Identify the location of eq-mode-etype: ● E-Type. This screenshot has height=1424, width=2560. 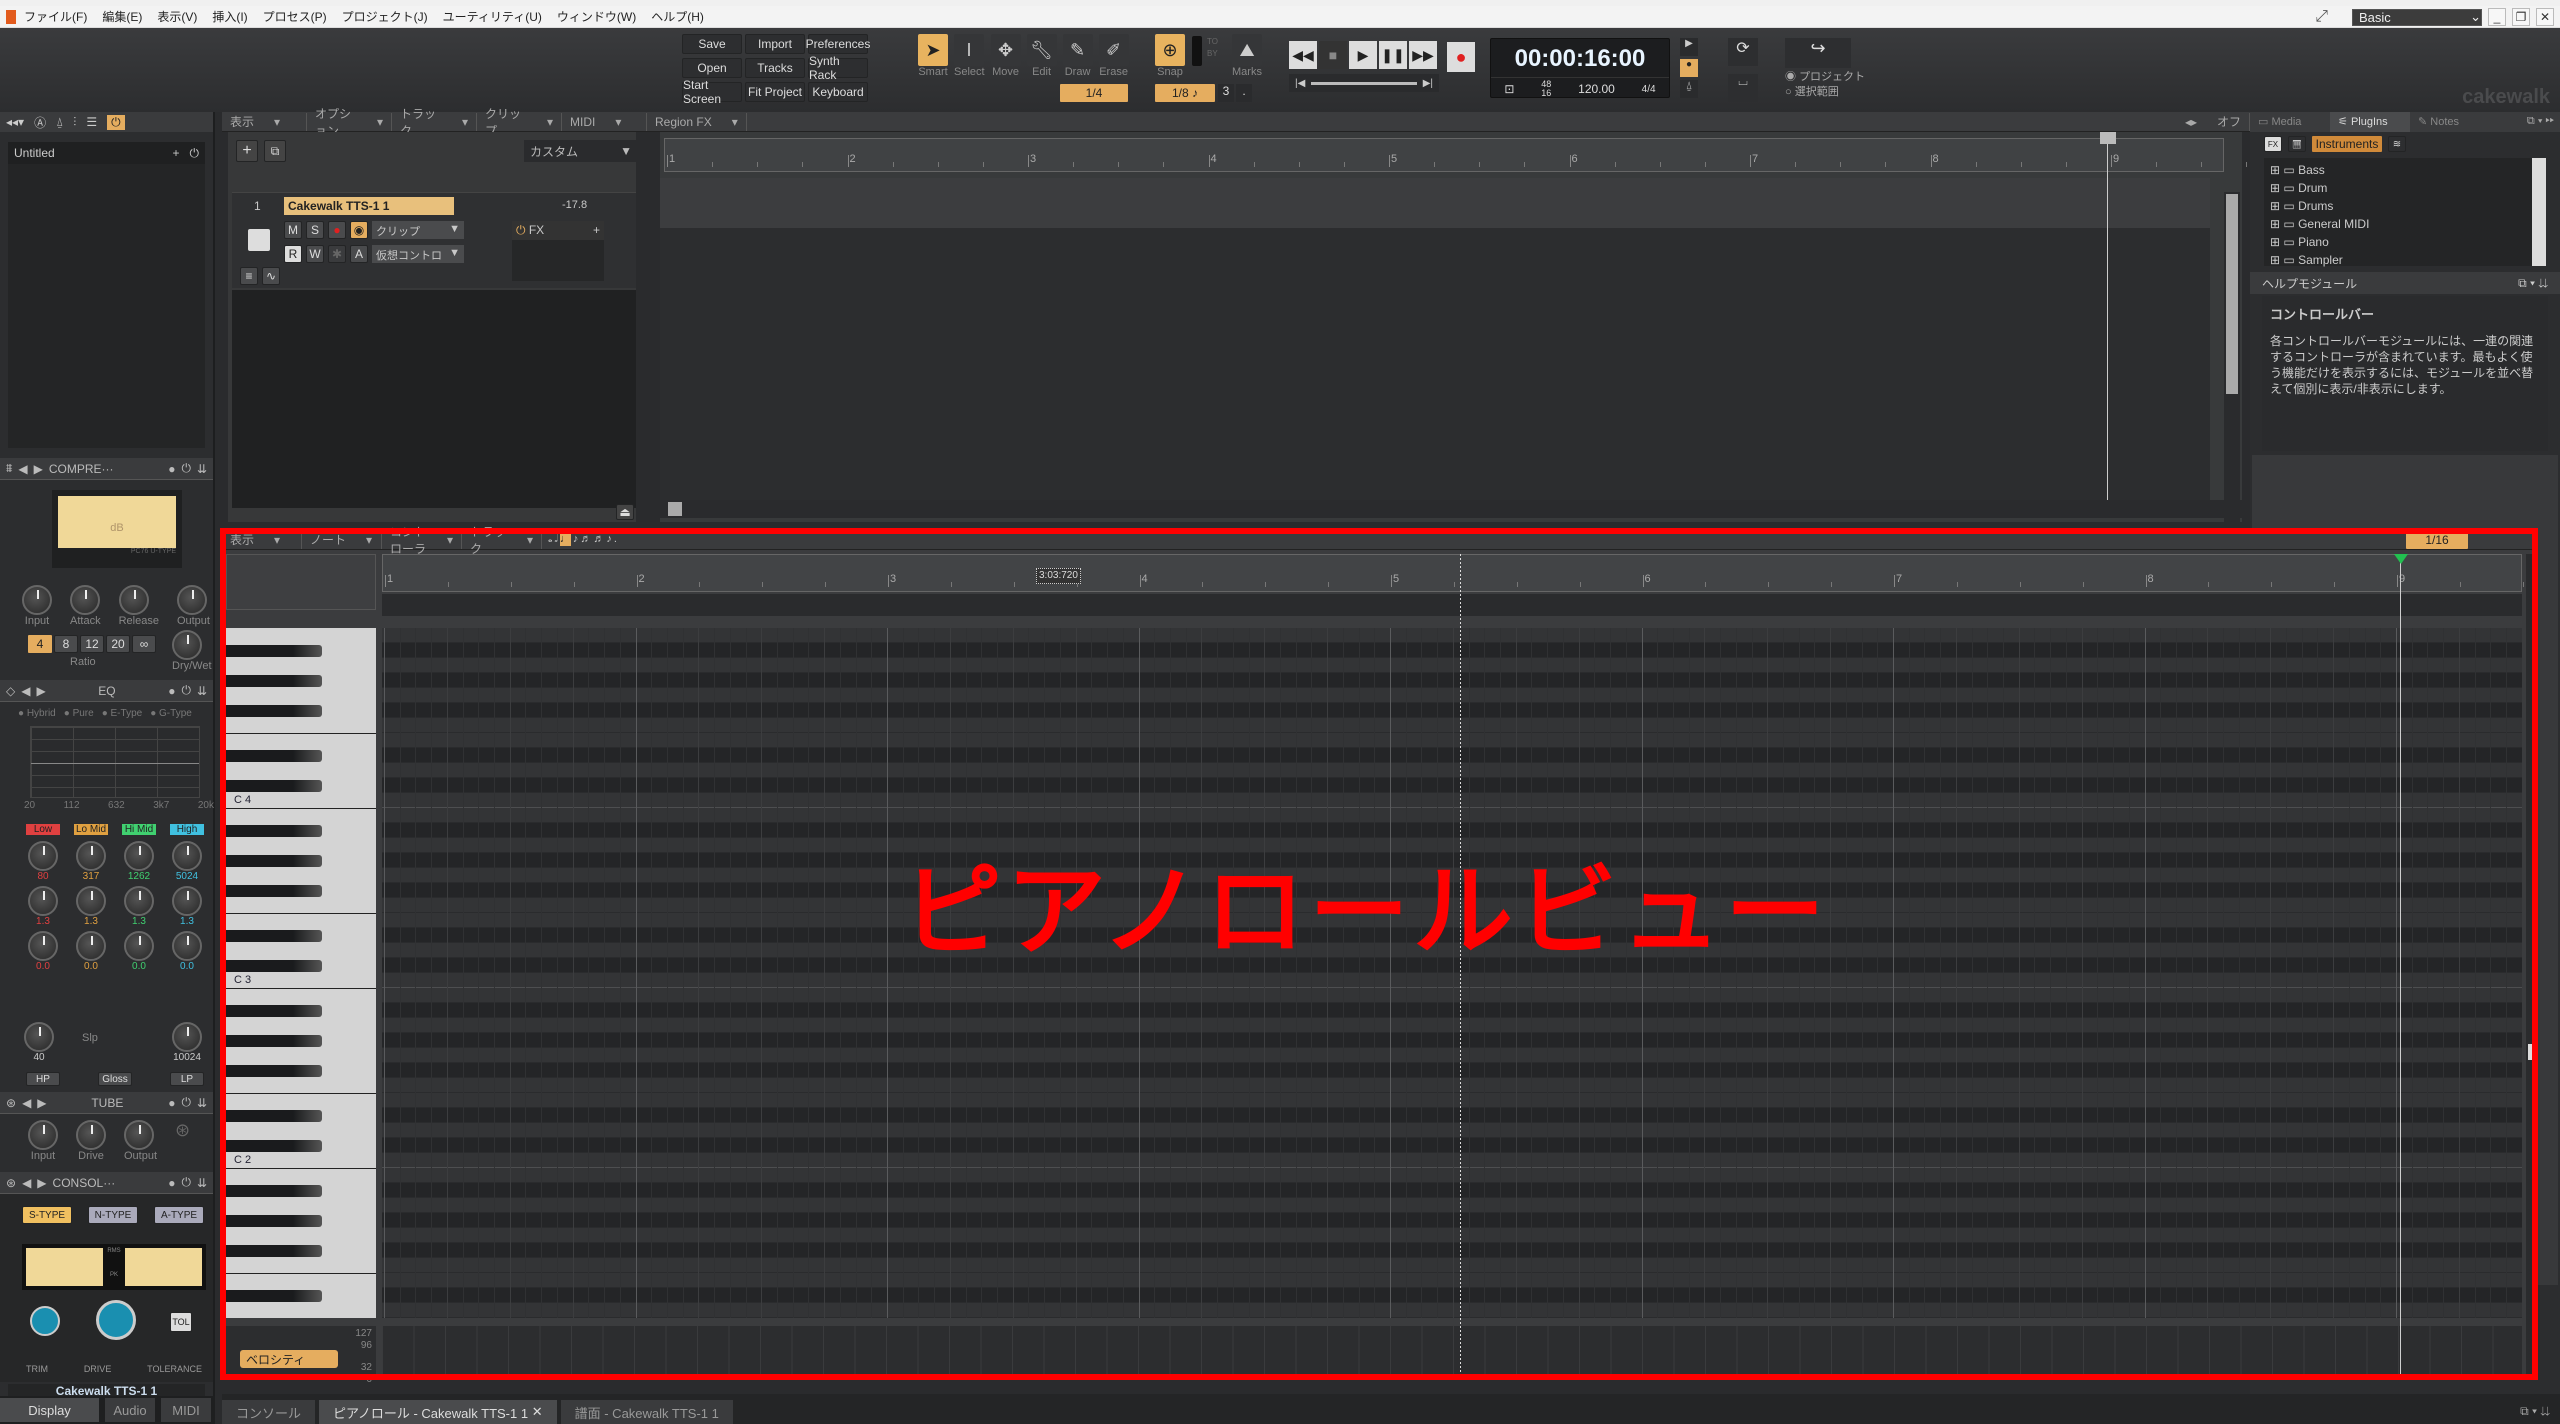
(122, 713).